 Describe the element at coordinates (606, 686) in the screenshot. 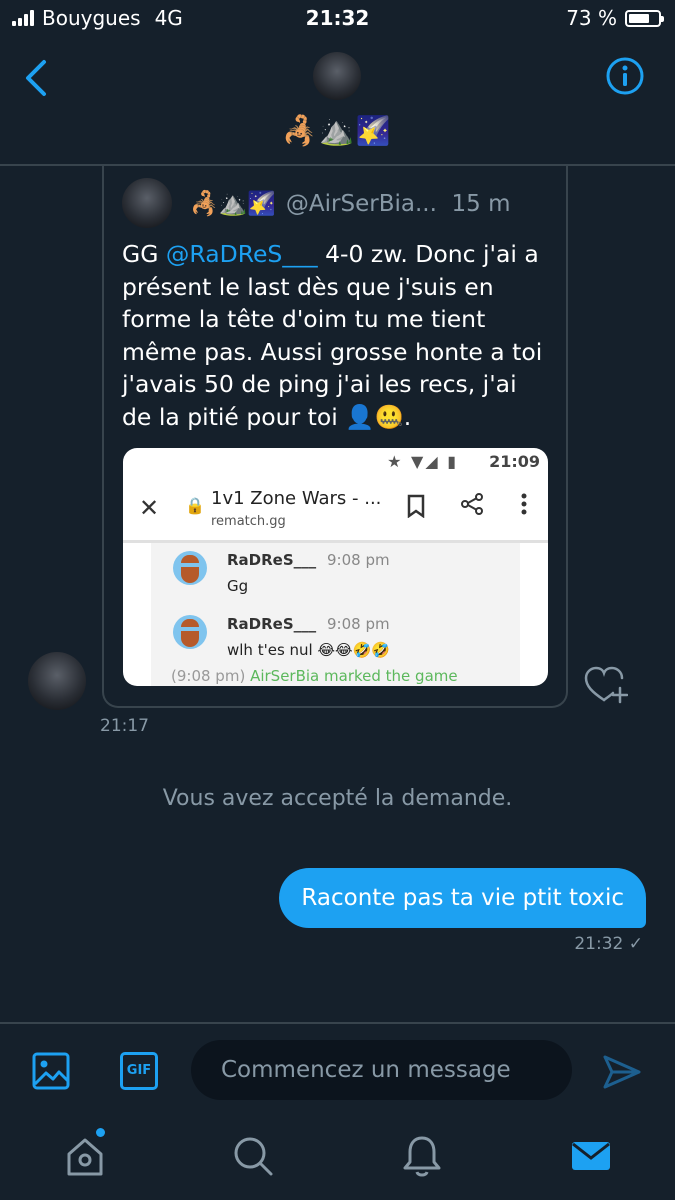

I see `heart-plus-icon` at that location.